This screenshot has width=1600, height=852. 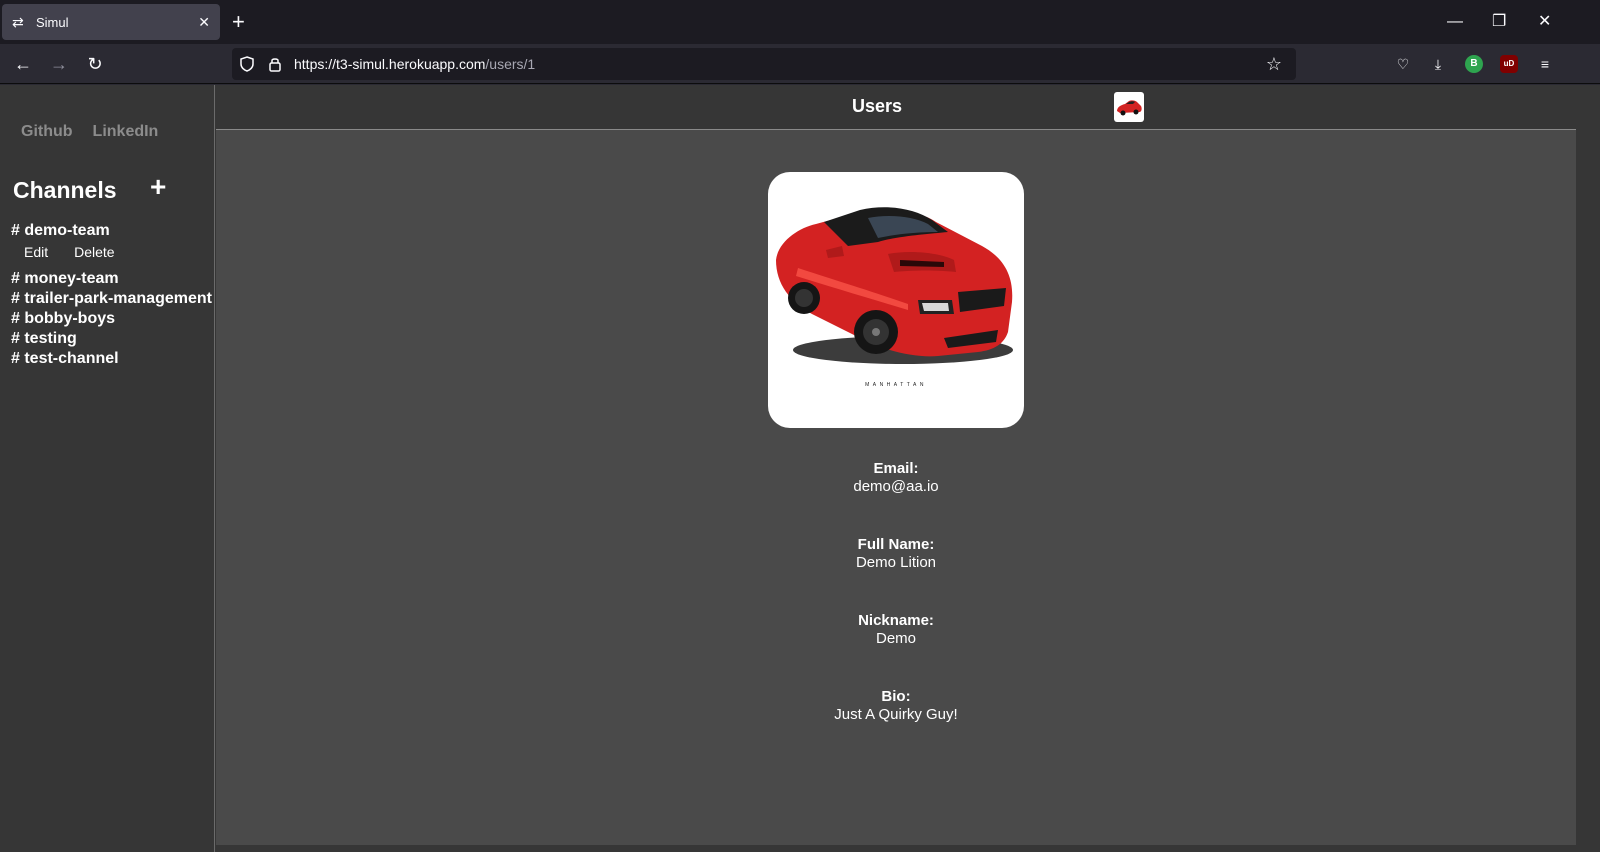 I want to click on download-icon: ⤓, so click(x=1438, y=64).